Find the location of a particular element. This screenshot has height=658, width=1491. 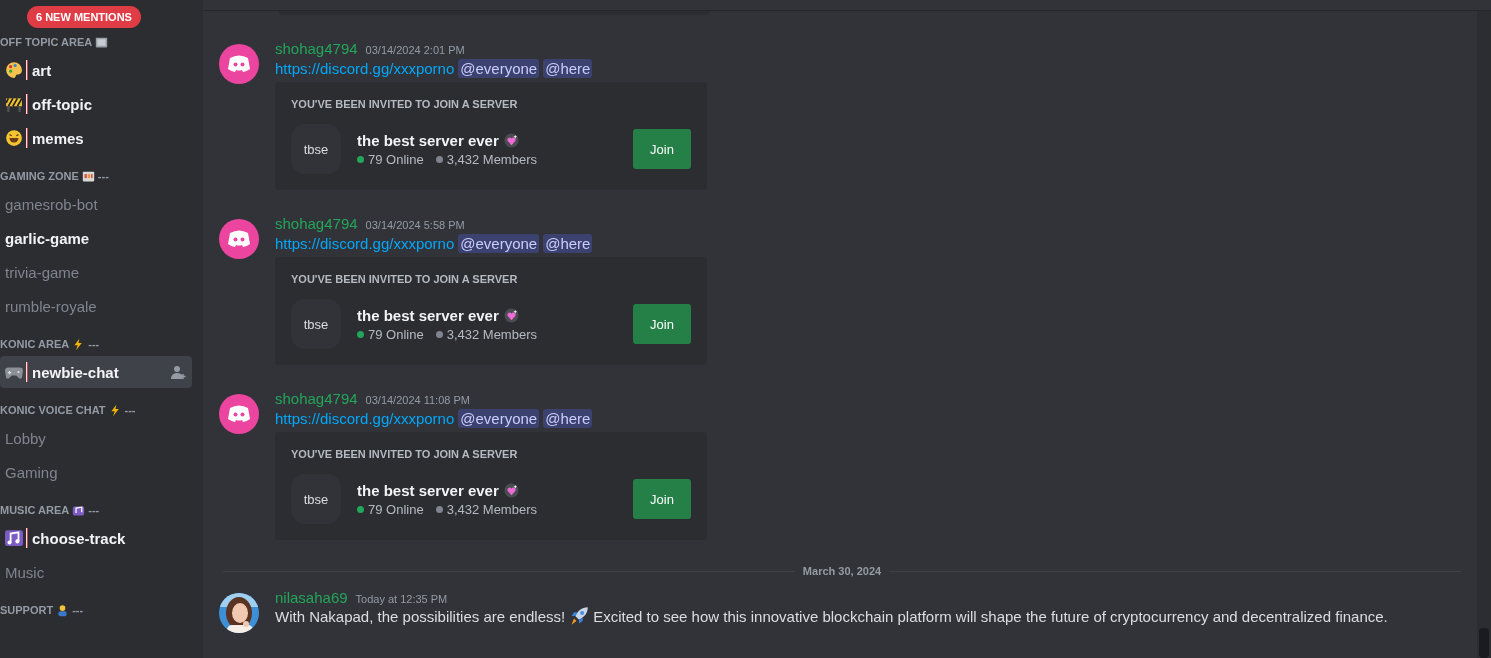

channel-item: Gaming is located at coordinates (96, 472).